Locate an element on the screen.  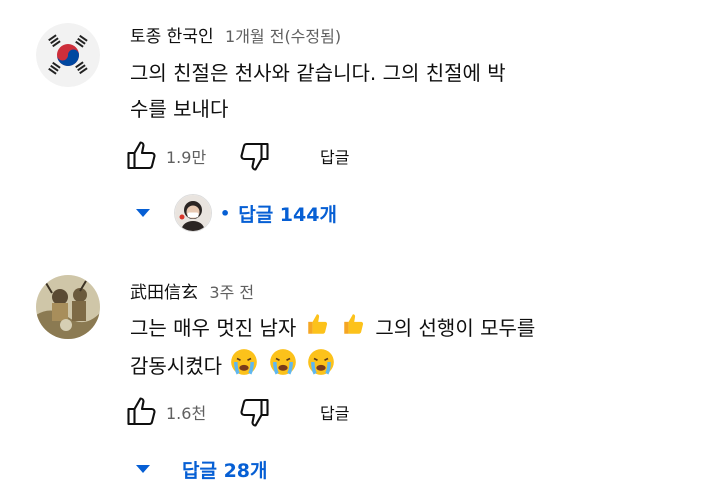
comment-text-segment: 감동시켰다 is located at coordinates (176, 366).